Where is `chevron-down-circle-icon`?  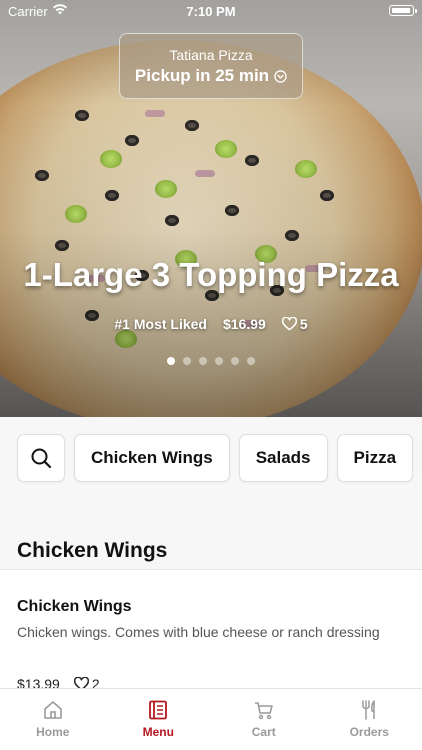 chevron-down-circle-icon is located at coordinates (280, 76).